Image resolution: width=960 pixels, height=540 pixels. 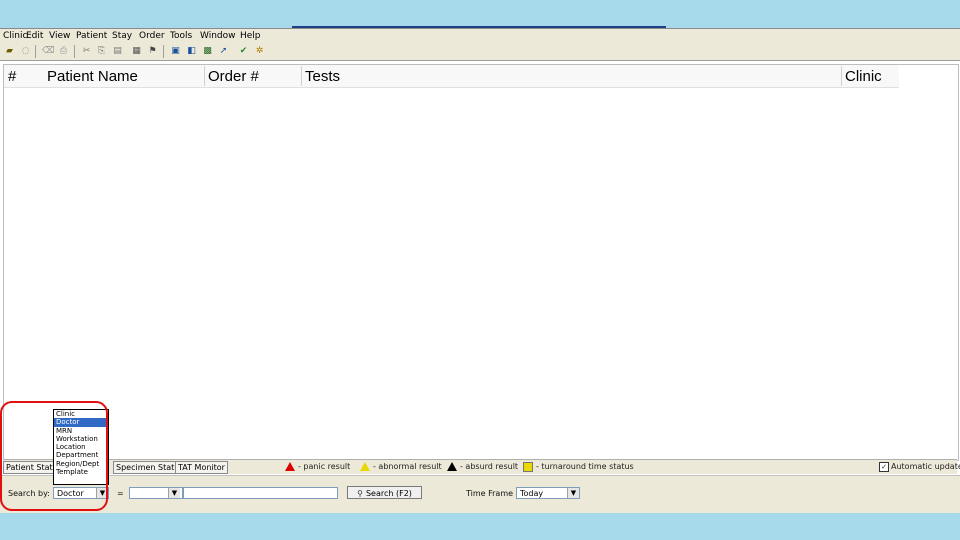 I want to click on menu-patient: Patient, so click(x=91, y=36).